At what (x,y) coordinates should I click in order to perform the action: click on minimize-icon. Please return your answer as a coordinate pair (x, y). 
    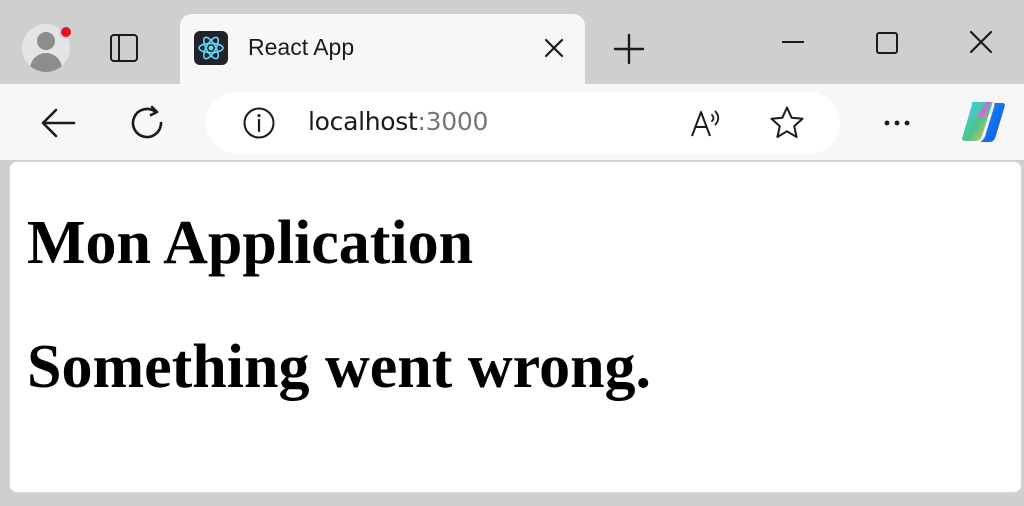
    Looking at the image, I should click on (793, 44).